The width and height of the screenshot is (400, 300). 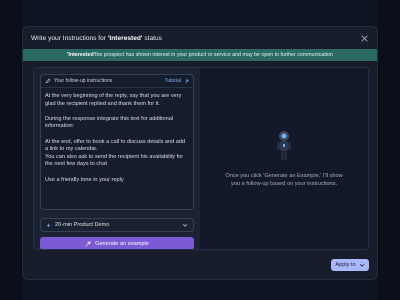 What do you see at coordinates (82, 225) in the screenshot?
I see `template-select-value: 20-min Product Demo` at bounding box center [82, 225].